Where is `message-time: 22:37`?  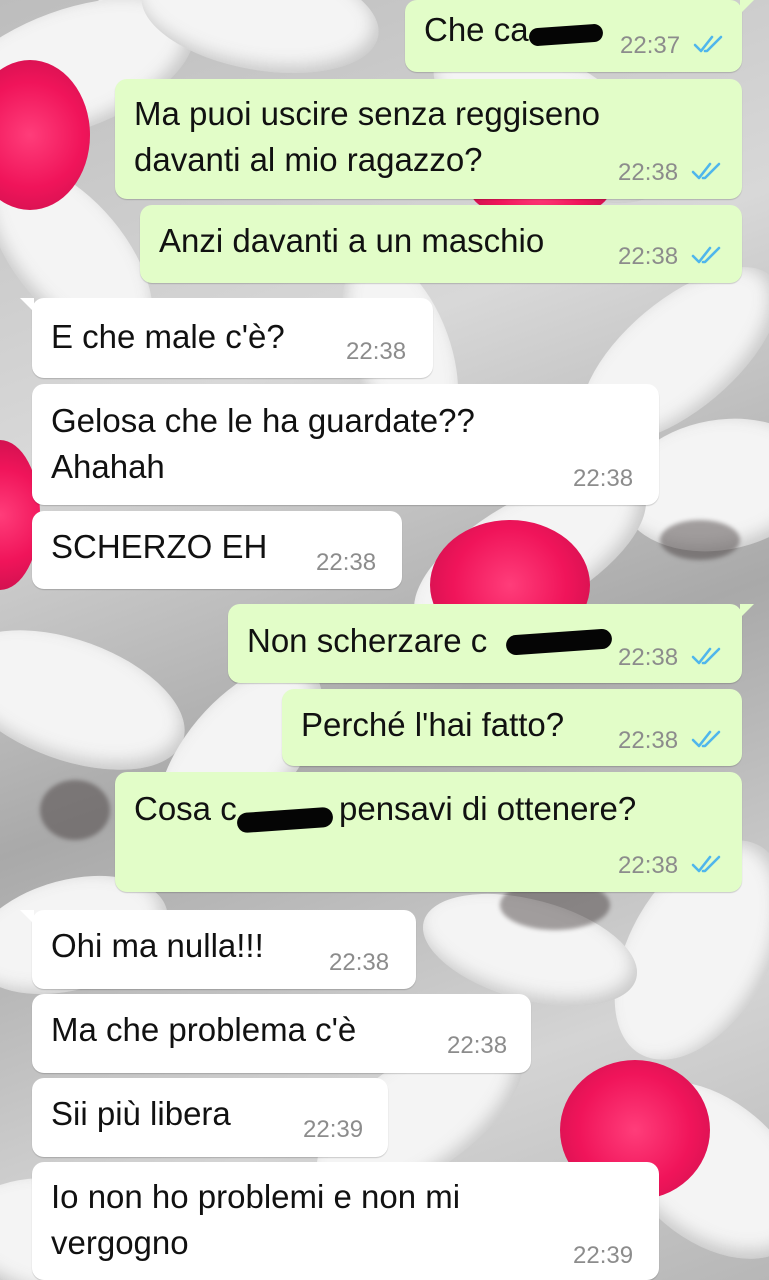
message-time: 22:37 is located at coordinates (650, 45).